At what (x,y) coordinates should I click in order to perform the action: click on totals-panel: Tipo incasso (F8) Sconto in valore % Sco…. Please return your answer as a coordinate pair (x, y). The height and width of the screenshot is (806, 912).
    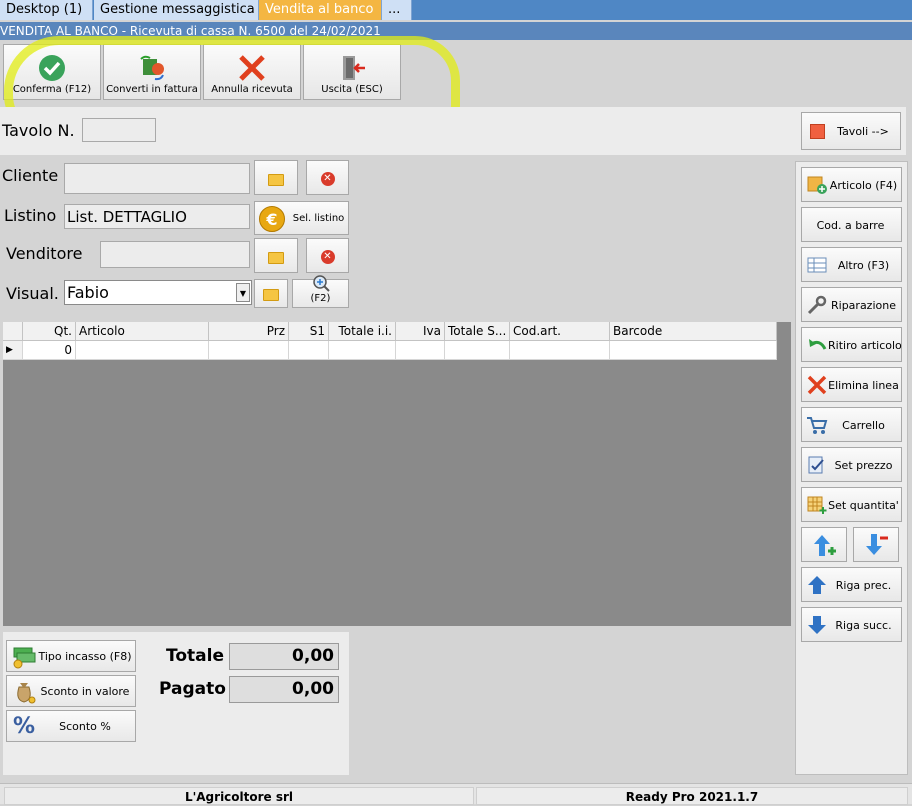
    Looking at the image, I should click on (176, 703).